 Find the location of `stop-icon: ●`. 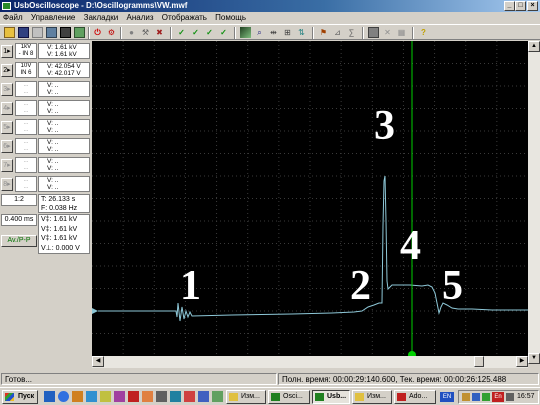

stop-icon: ● is located at coordinates (131, 32).